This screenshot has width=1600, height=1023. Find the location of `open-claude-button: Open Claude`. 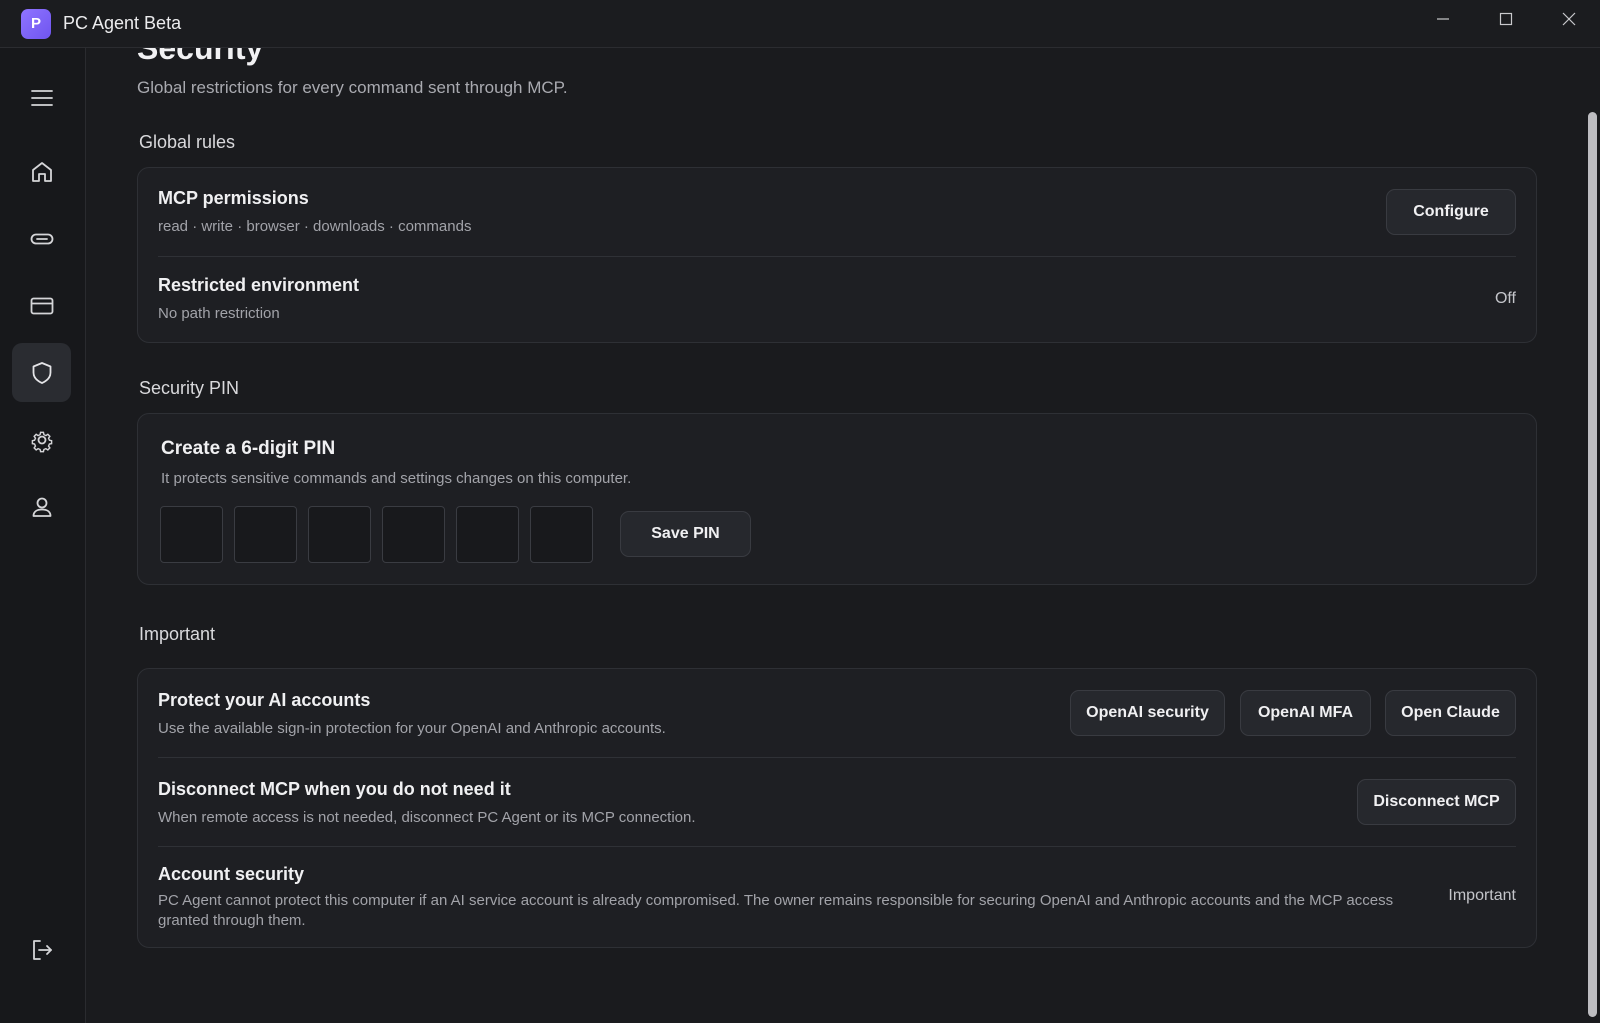

open-claude-button: Open Claude is located at coordinates (1450, 713).